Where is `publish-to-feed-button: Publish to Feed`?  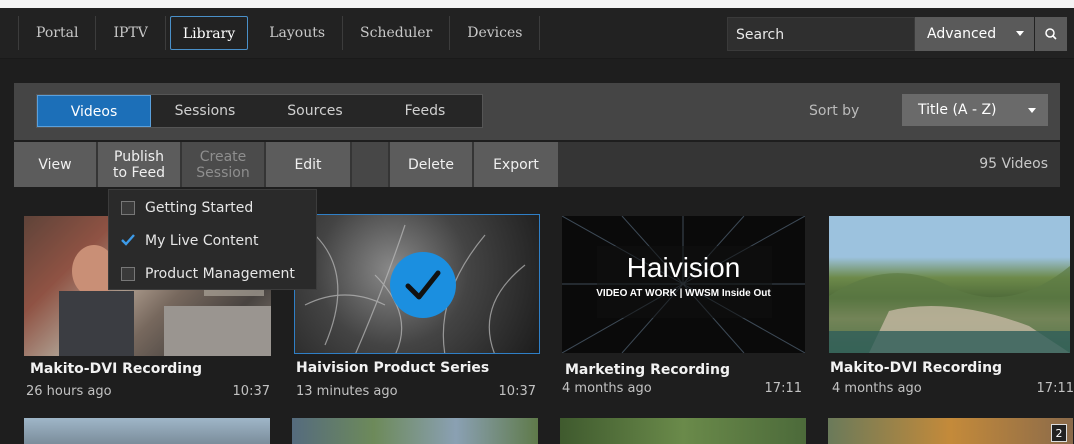
publish-to-feed-button: Publish to Feed is located at coordinates (139, 164).